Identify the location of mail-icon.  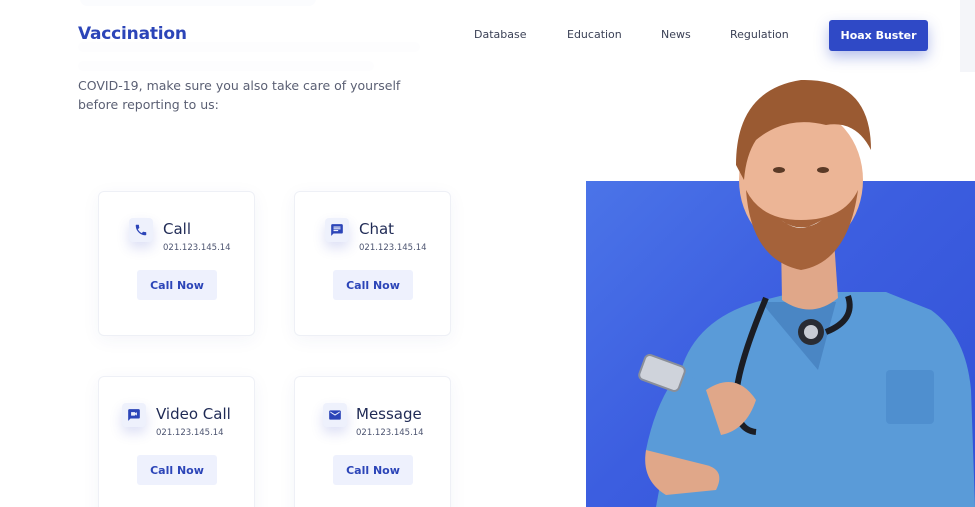
(335, 415).